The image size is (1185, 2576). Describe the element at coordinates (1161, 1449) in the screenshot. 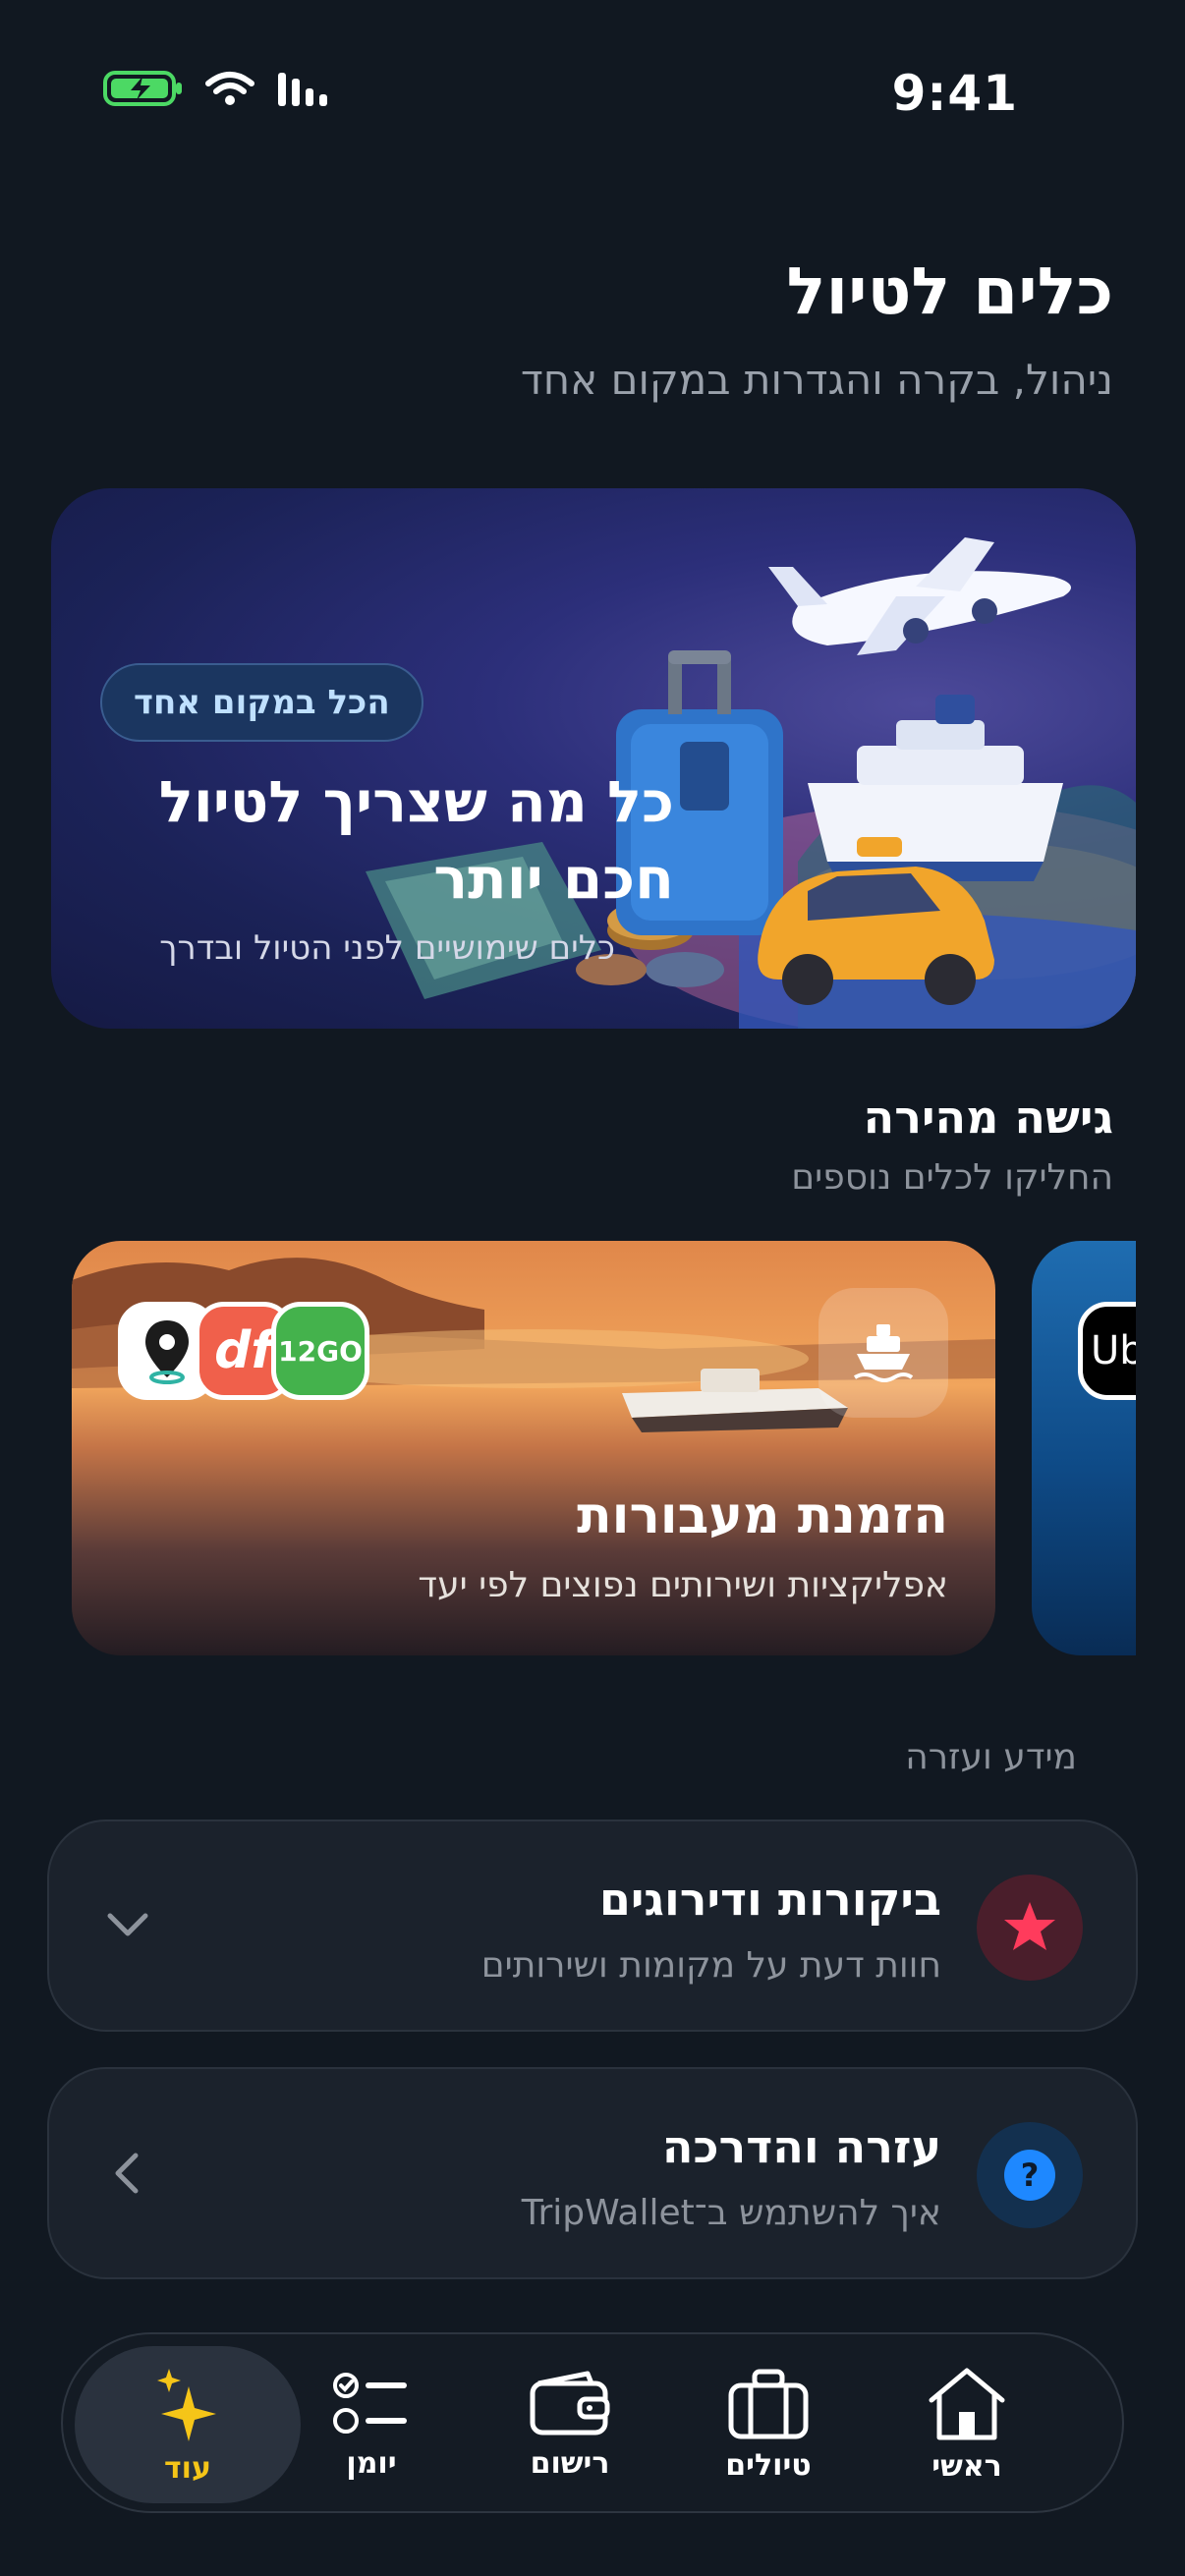

I see `right-edge` at that location.